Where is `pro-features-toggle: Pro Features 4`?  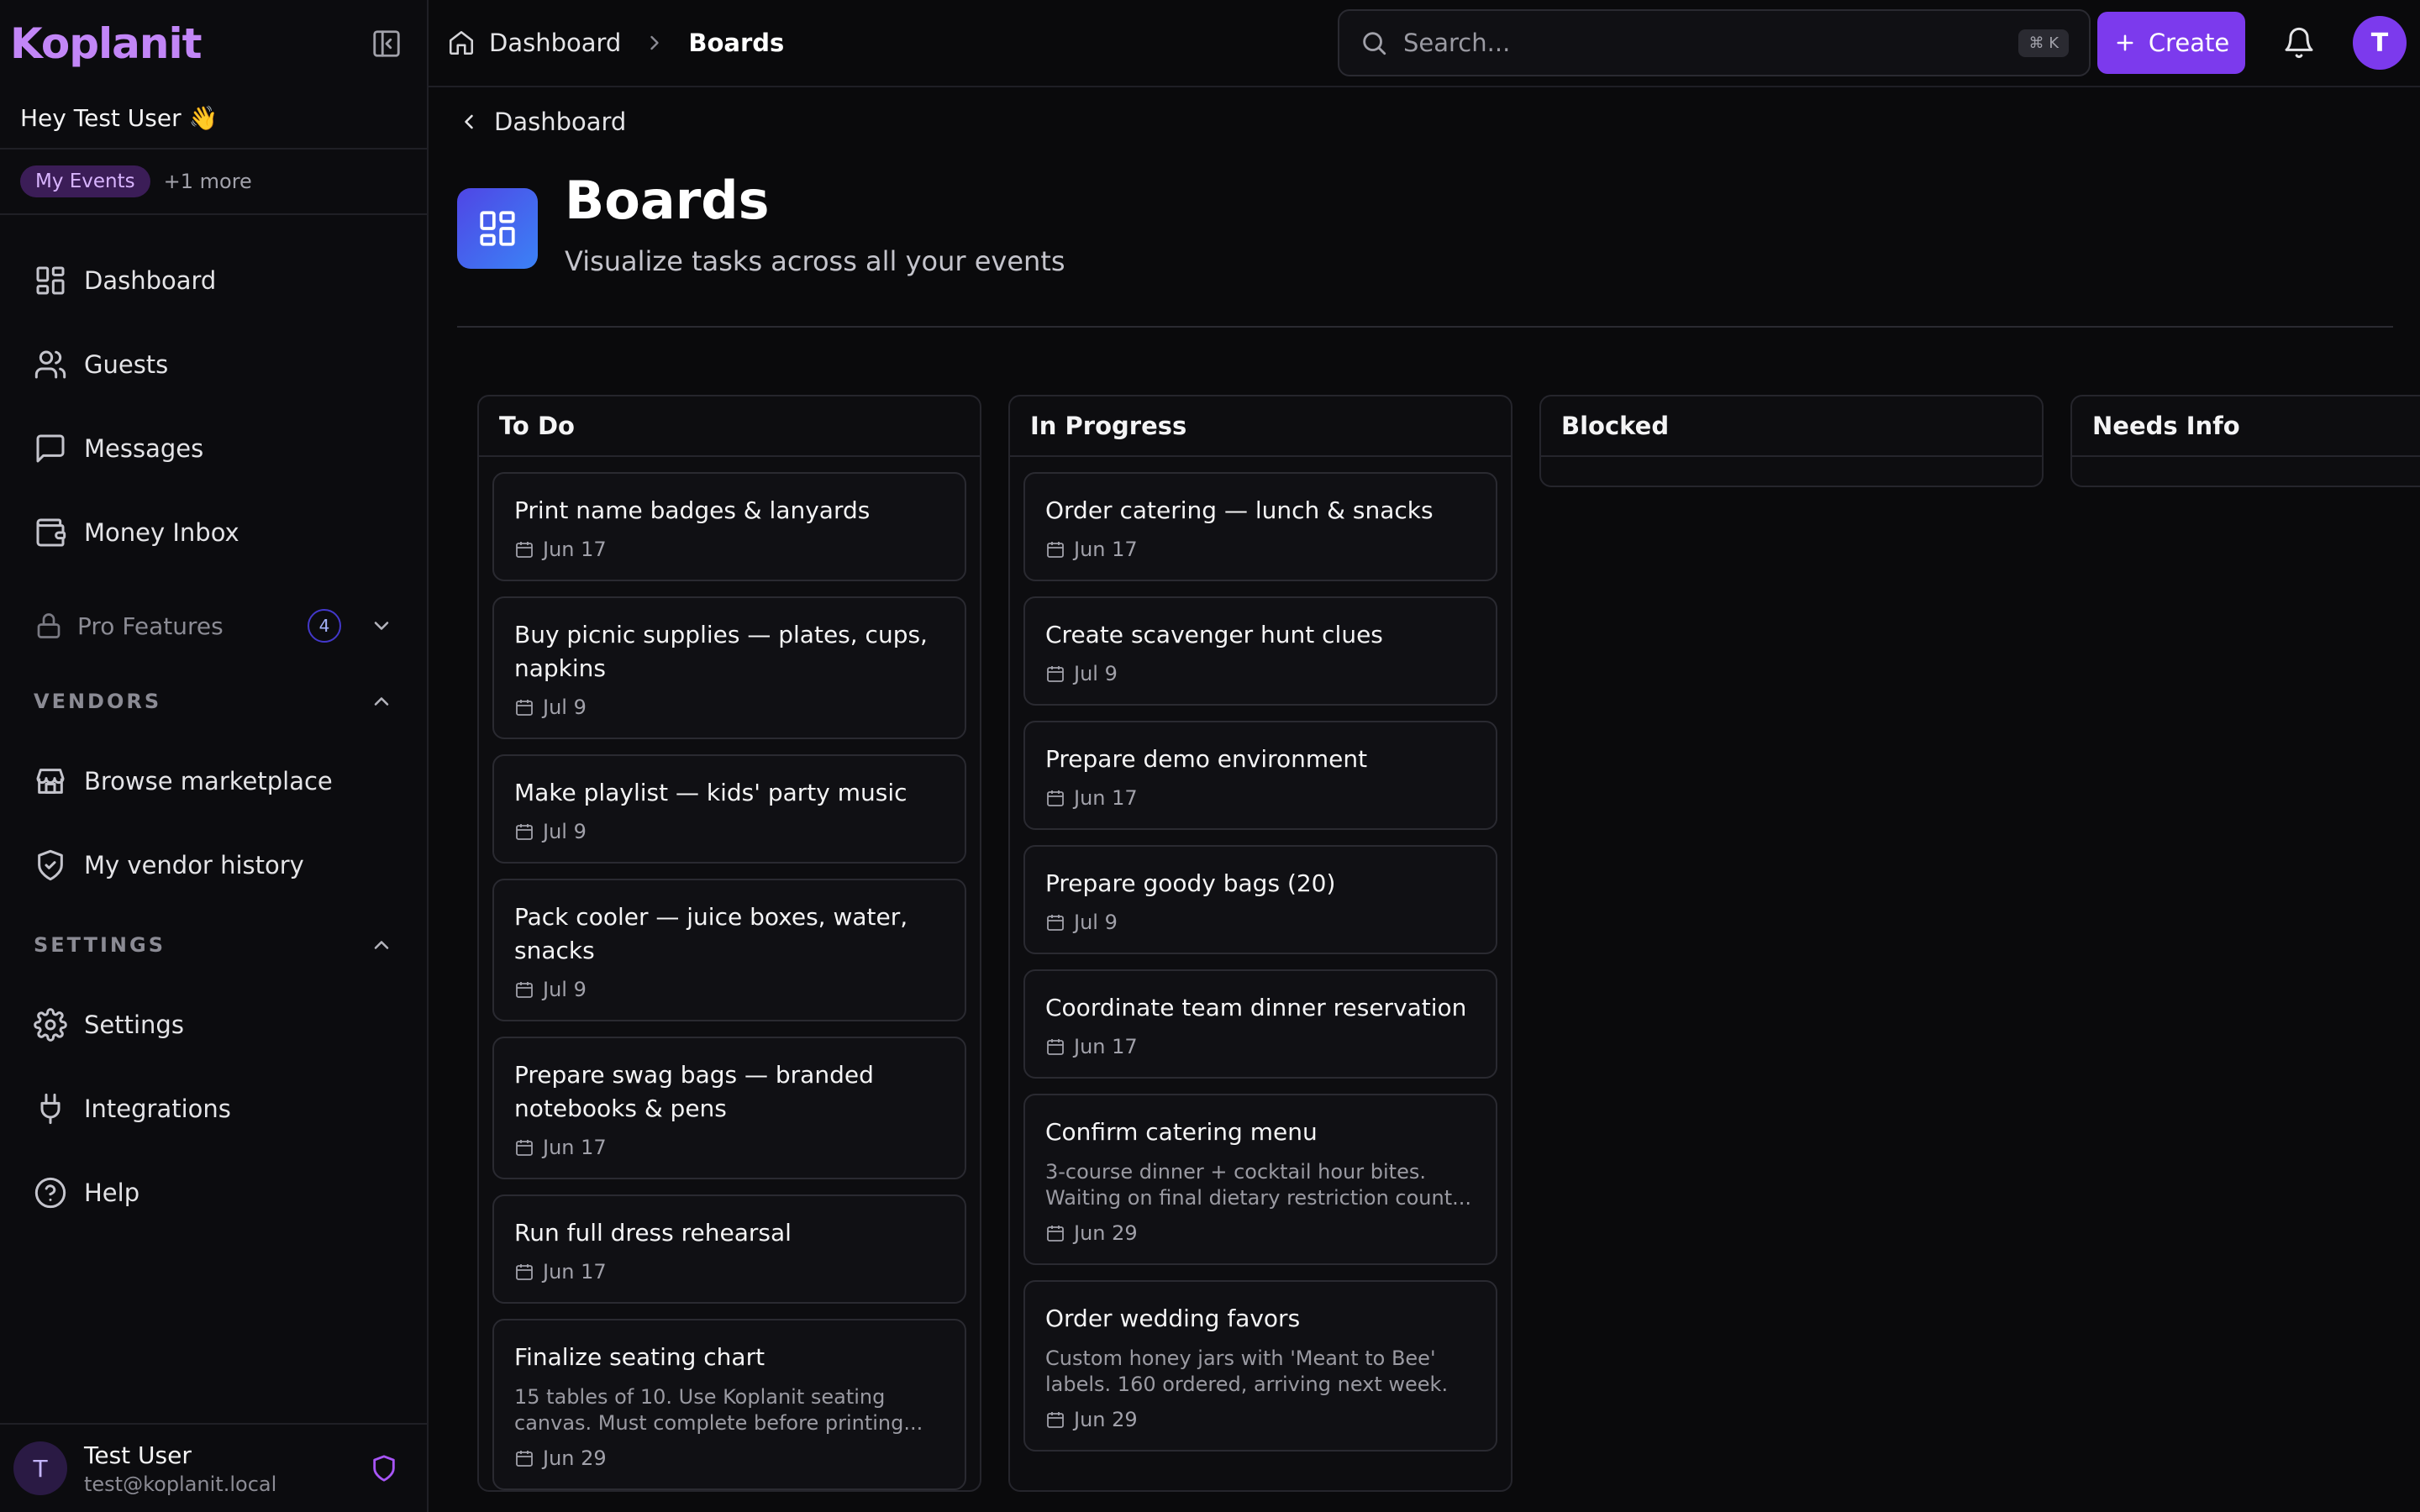
pro-features-toggle: Pro Features 4 is located at coordinates (214, 626).